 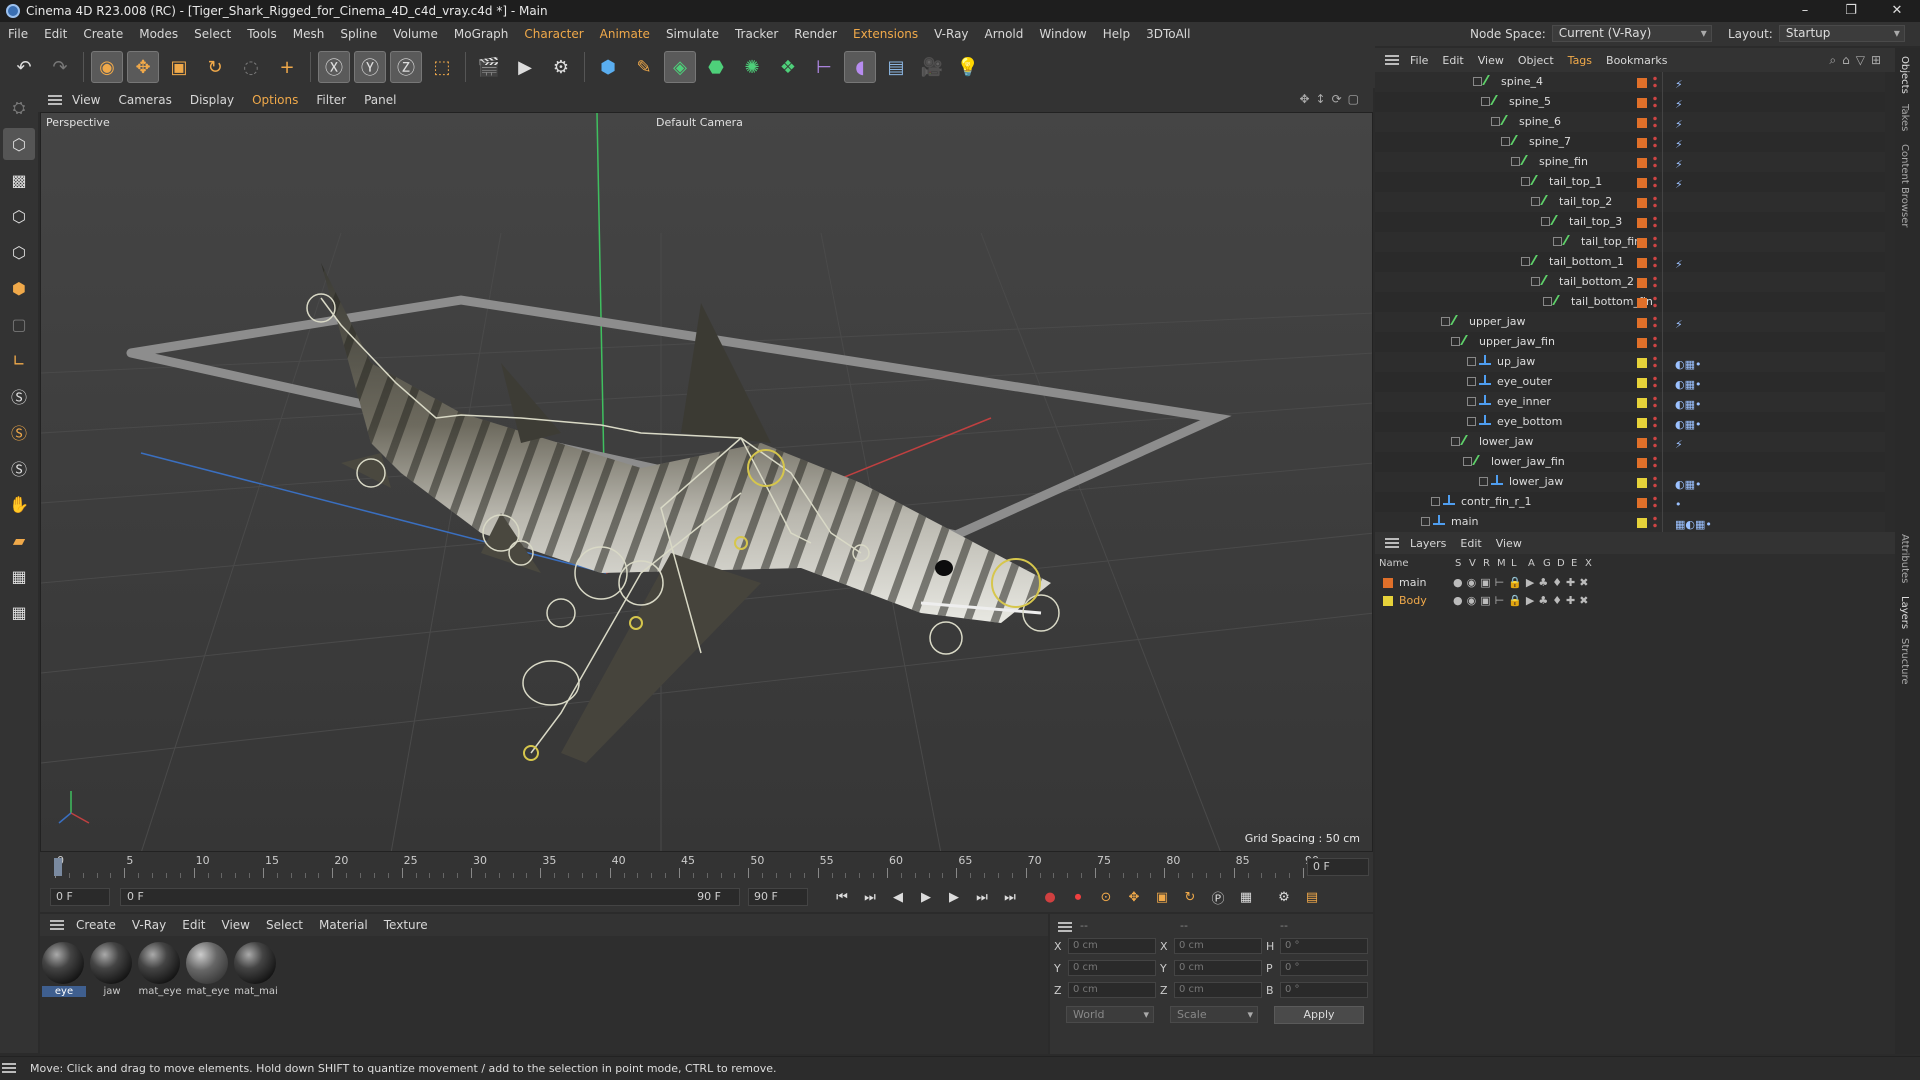 I want to click on size-mode-dropdown: Scale, so click(x=1214, y=1014).